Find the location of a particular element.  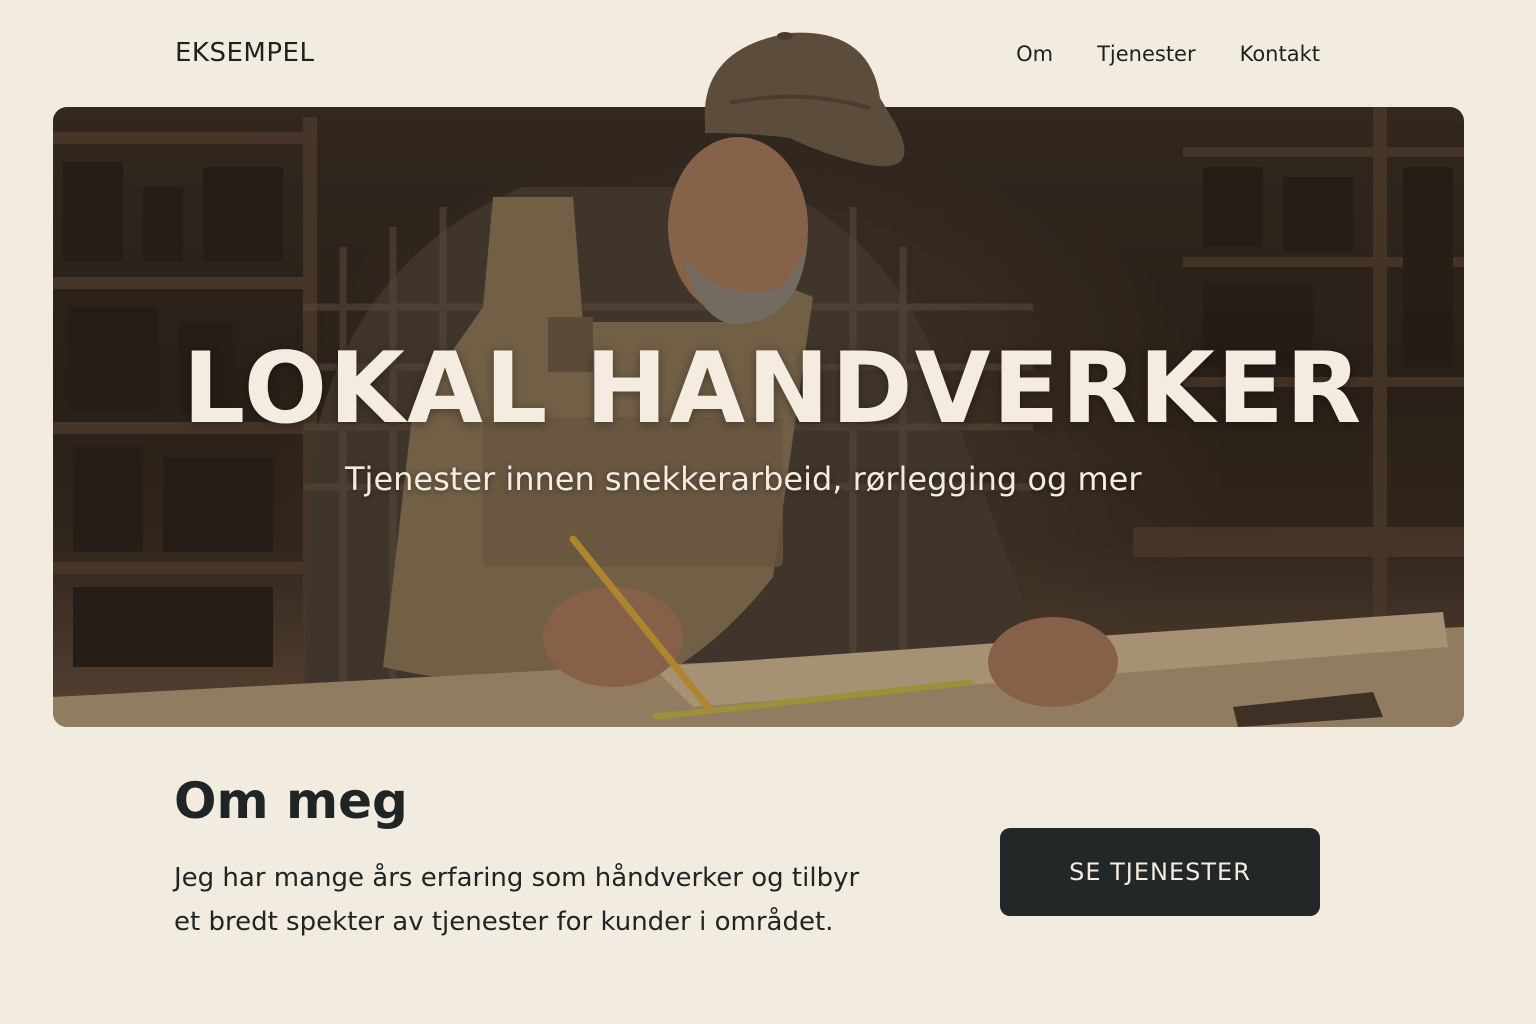

nav-link-tjenester: Tjenester is located at coordinates (1146, 54).